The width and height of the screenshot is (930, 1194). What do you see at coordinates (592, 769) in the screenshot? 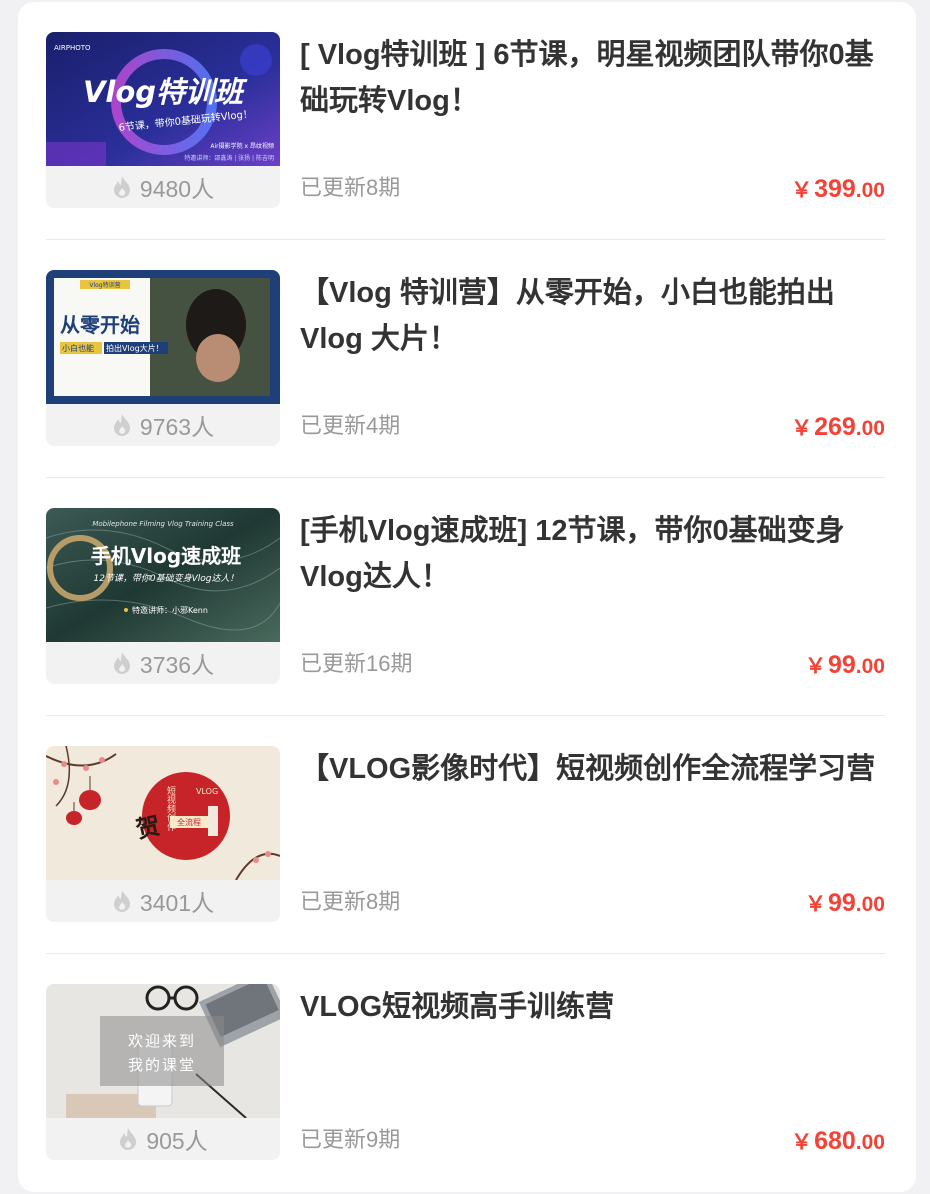
I see `course-title: 【VLOG影像时代】短视频创作全流程学习营` at bounding box center [592, 769].